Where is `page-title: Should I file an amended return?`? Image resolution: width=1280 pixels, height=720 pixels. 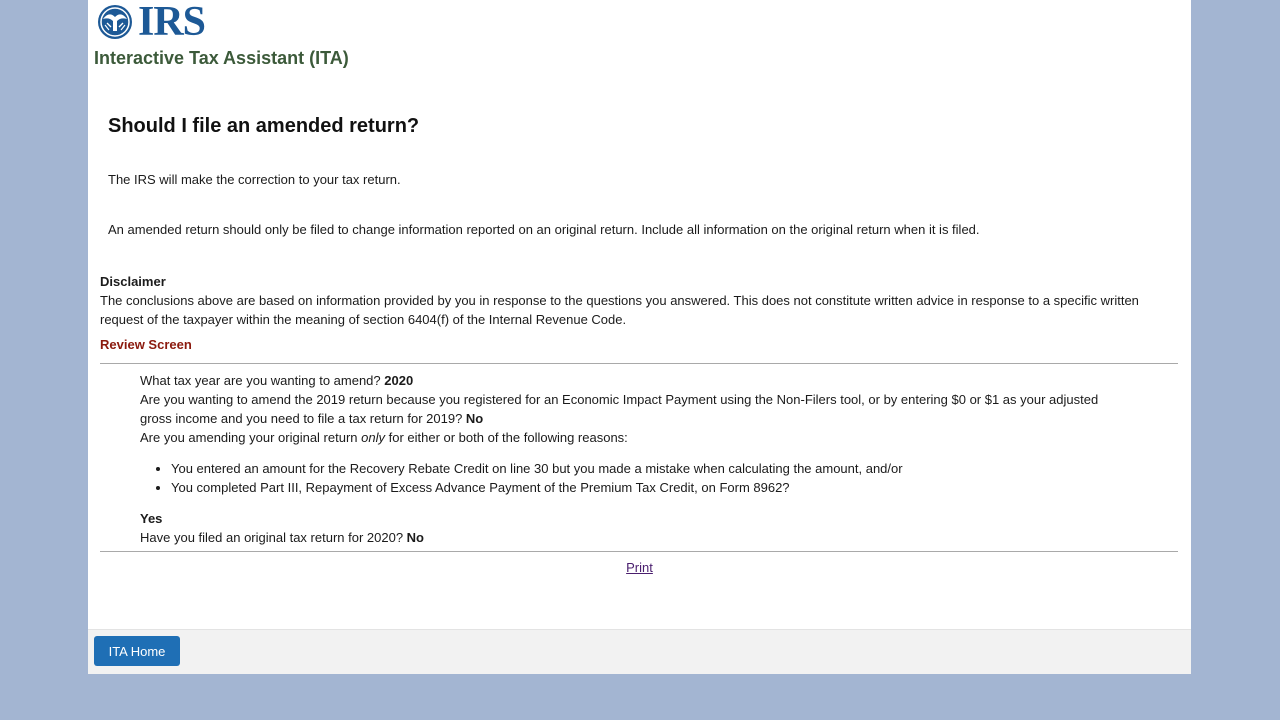 page-title: Should I file an amended return? is located at coordinates (264, 126).